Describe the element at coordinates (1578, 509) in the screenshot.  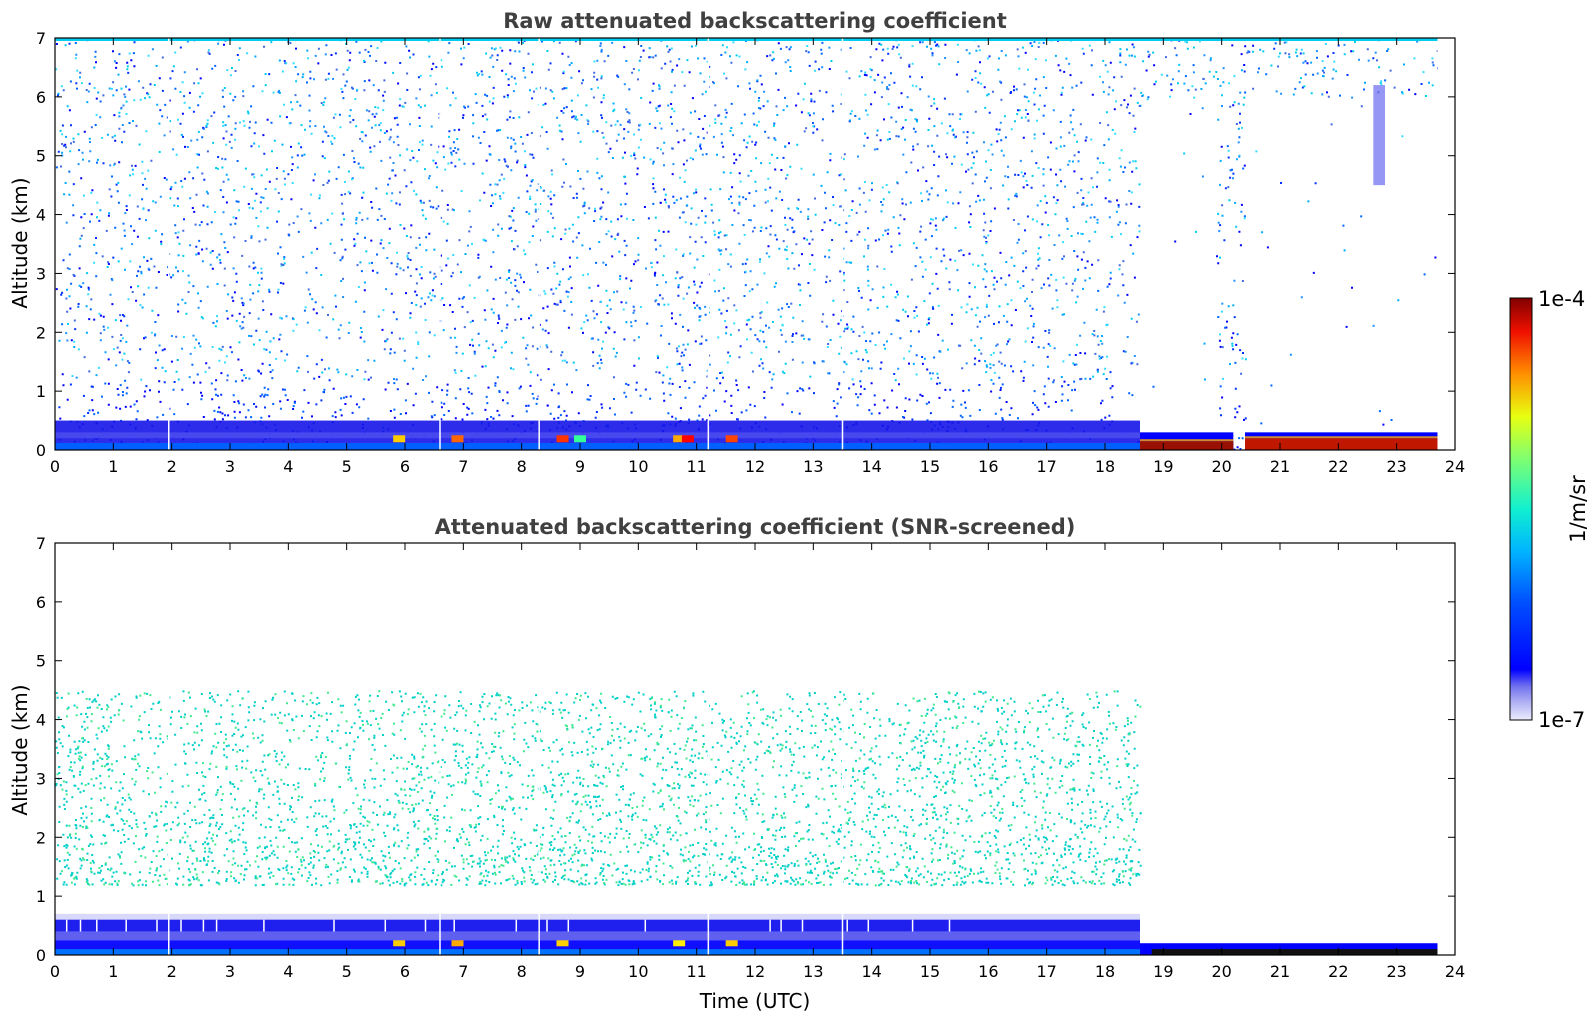
I see `colorbar-unit-label: 1/m/sr` at that location.